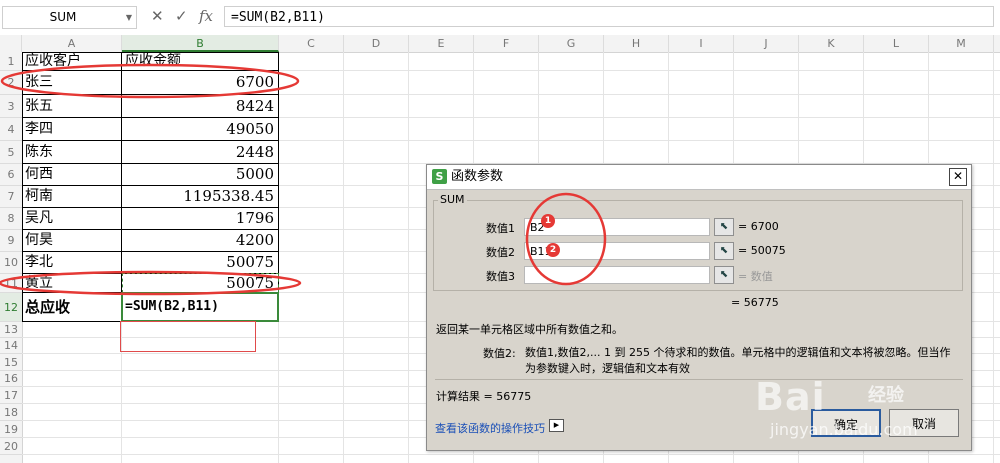 Image resolution: width=1000 pixels, height=463 pixels. What do you see at coordinates (11, 106) in the screenshot?
I see `row-header: 3` at bounding box center [11, 106].